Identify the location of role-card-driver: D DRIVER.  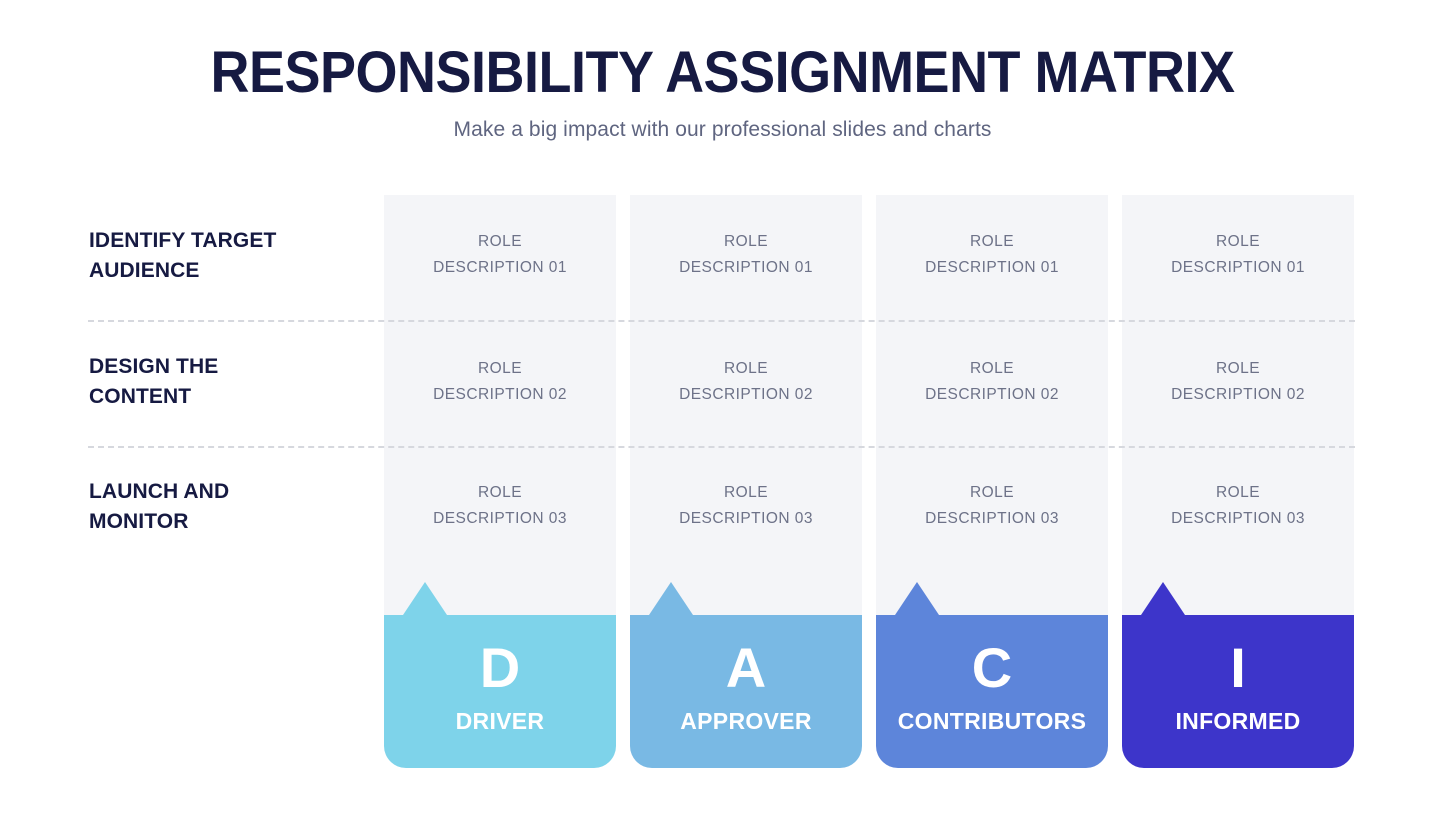
(500, 675).